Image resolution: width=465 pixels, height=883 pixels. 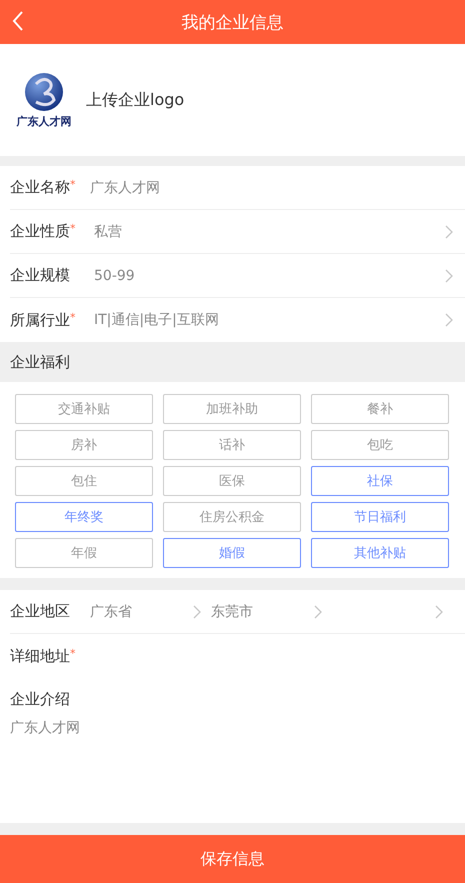 What do you see at coordinates (267, 231) in the screenshot?
I see `field-value: 私营` at bounding box center [267, 231].